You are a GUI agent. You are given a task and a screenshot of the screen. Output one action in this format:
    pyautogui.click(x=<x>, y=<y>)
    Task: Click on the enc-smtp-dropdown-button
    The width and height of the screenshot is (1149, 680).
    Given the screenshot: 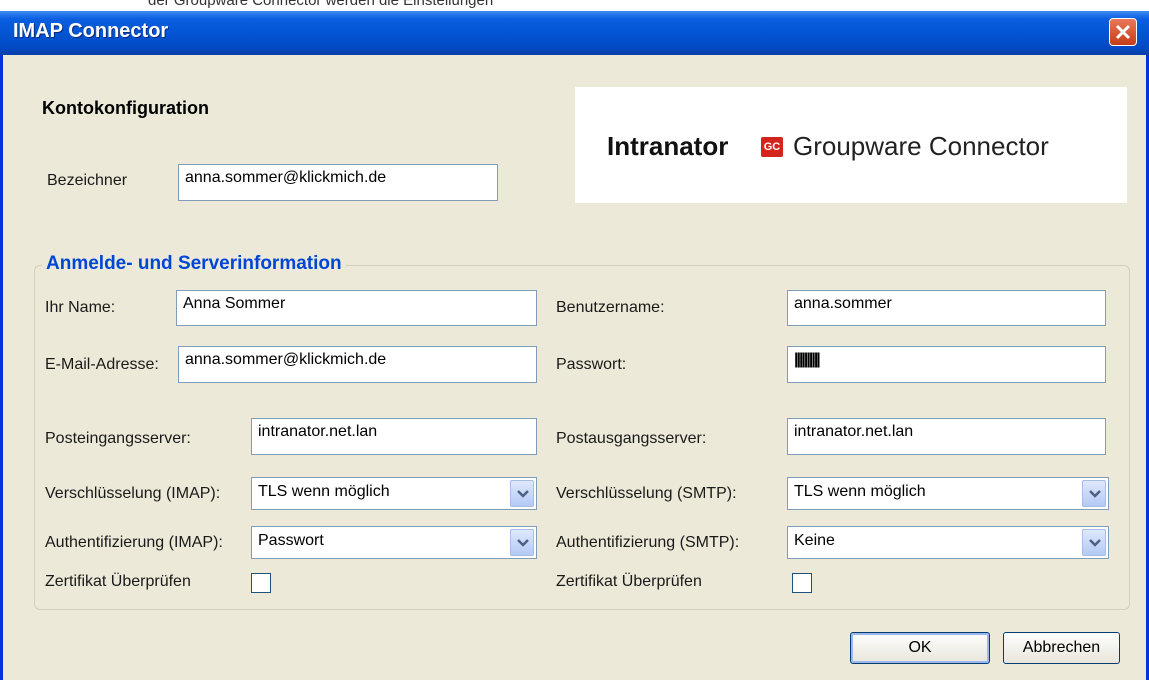 What is the action you would take?
    pyautogui.click(x=1094, y=493)
    